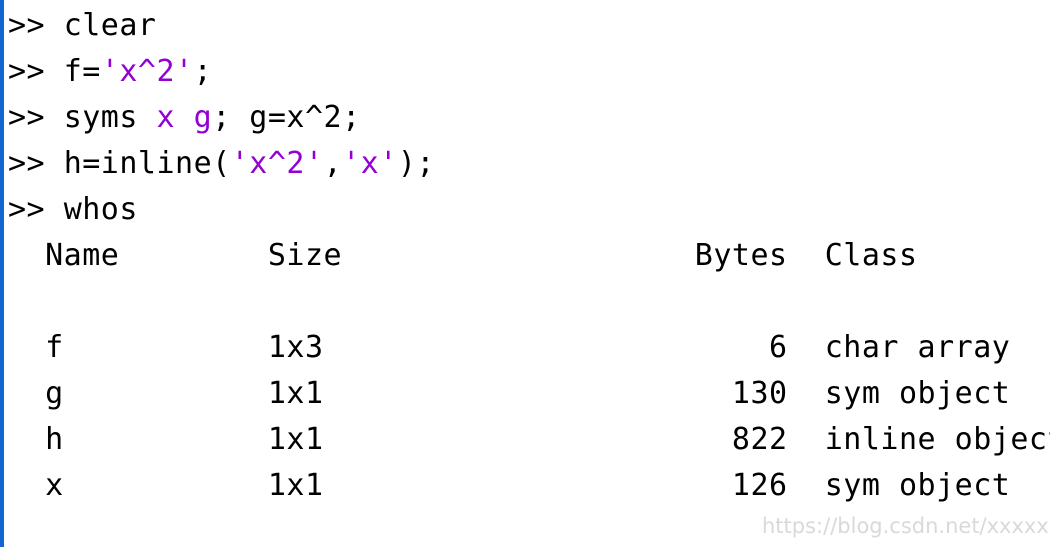  I want to click on command-token: ,, so click(333, 163).